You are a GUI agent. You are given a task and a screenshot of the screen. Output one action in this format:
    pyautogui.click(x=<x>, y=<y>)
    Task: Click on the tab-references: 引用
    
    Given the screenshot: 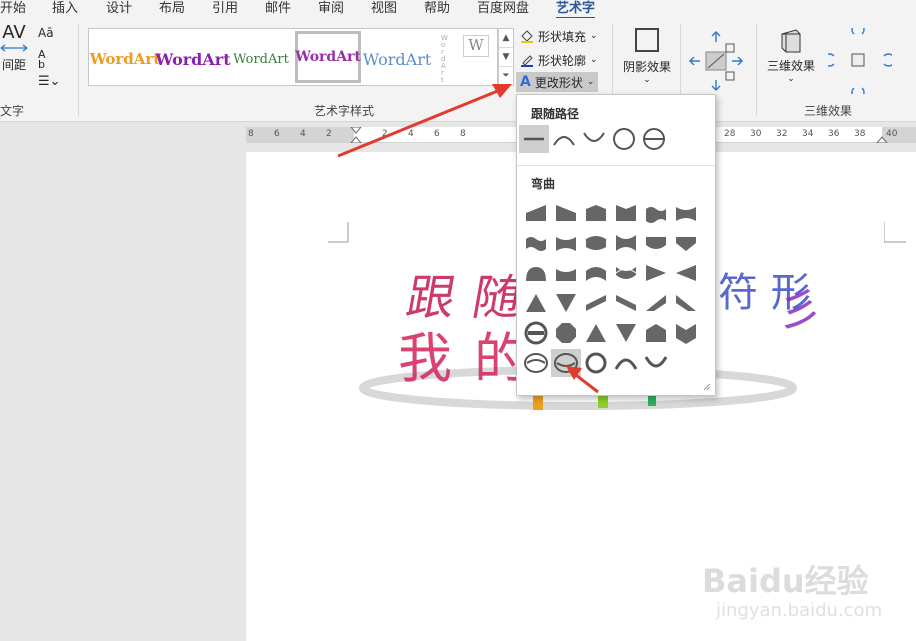 What is the action you would take?
    pyautogui.click(x=225, y=8)
    